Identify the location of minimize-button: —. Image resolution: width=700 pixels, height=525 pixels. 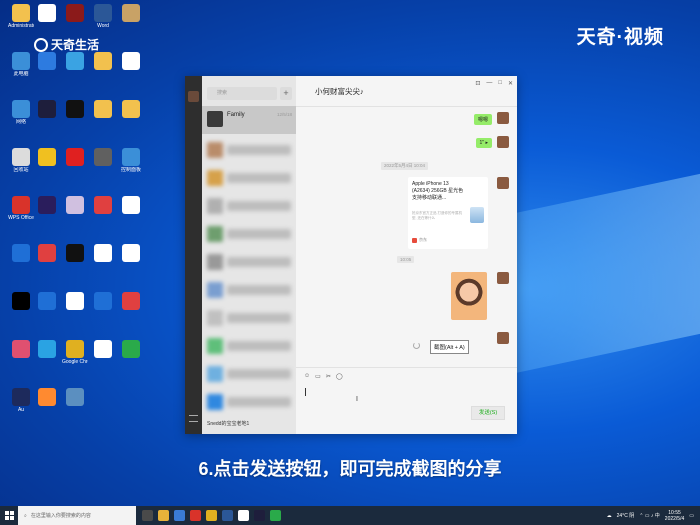
(489, 83).